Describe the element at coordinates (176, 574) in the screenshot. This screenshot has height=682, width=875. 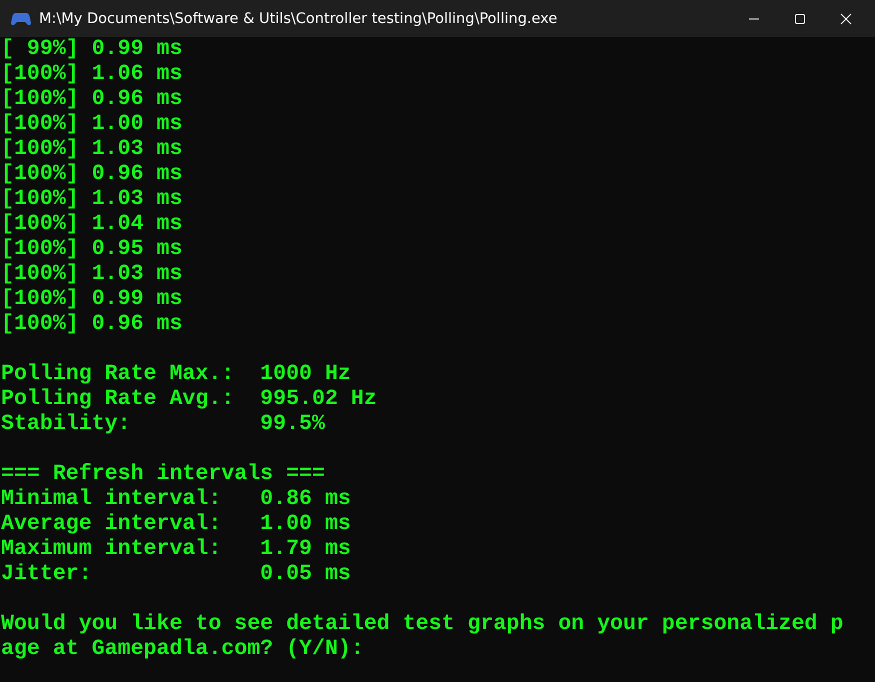
I see `interval-line: Jitter: 0.05 ms` at that location.